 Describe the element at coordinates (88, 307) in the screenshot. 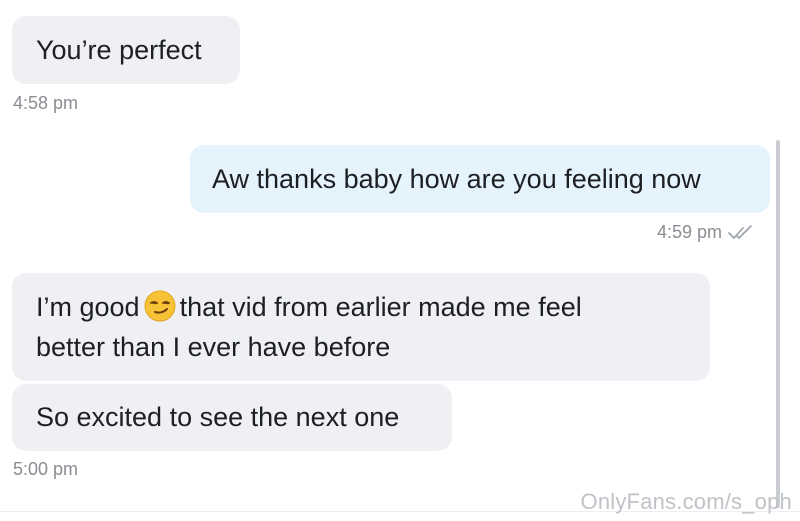

I see `message-text: I’m good` at that location.